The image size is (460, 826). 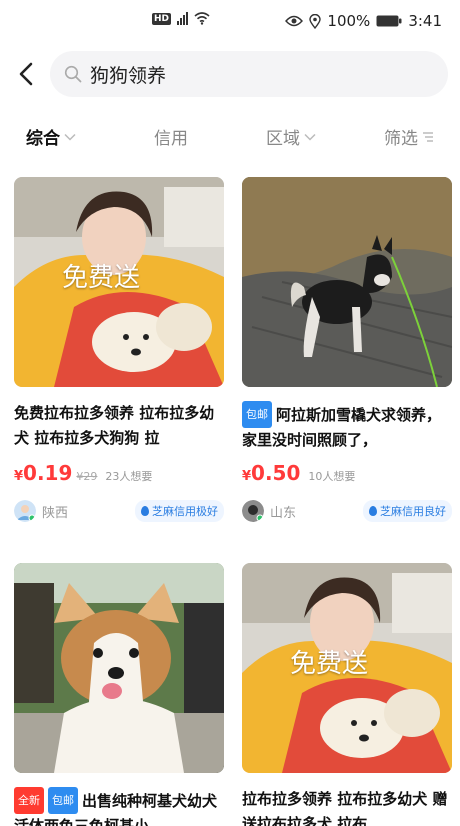 What do you see at coordinates (413, 511) in the screenshot?
I see `credit-label: 芝麻信用良好` at bounding box center [413, 511].